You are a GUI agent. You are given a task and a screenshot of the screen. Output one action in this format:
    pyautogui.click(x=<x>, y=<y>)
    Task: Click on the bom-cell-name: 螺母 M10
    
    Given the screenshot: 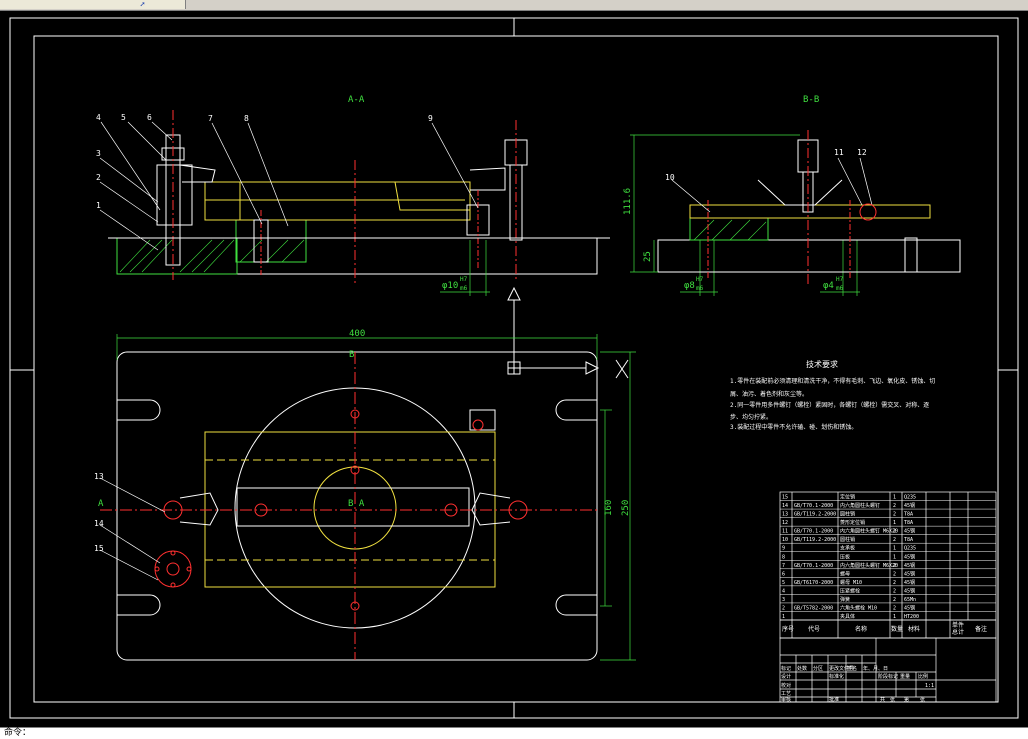 What is the action you would take?
    pyautogui.click(x=851, y=582)
    